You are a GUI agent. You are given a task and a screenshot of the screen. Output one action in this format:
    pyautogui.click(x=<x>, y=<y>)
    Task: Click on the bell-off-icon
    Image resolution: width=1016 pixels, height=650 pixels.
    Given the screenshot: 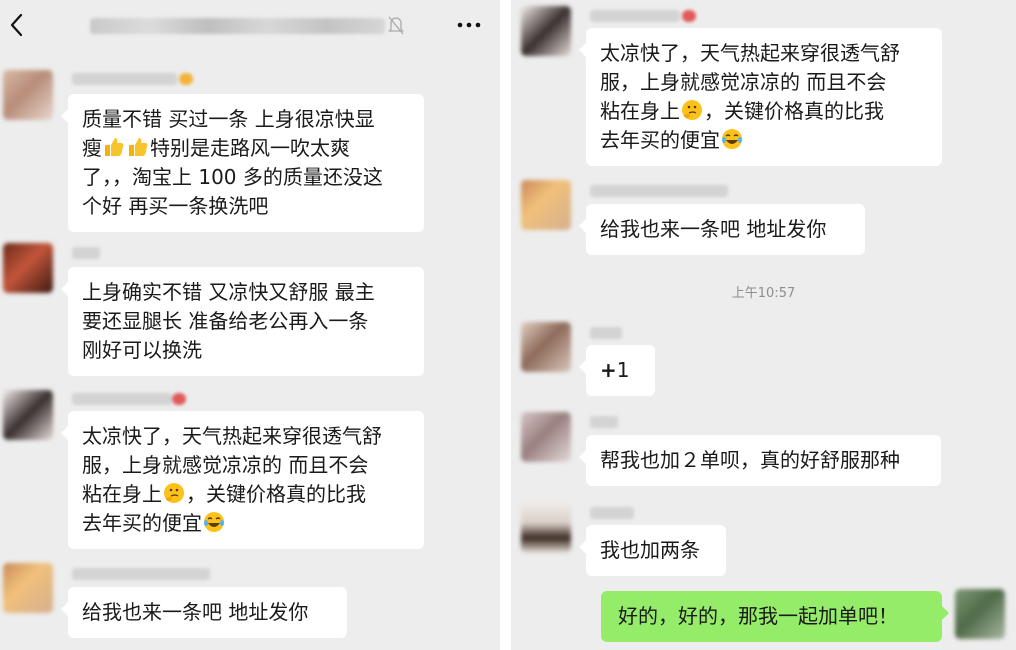 What is the action you would take?
    pyautogui.click(x=396, y=25)
    